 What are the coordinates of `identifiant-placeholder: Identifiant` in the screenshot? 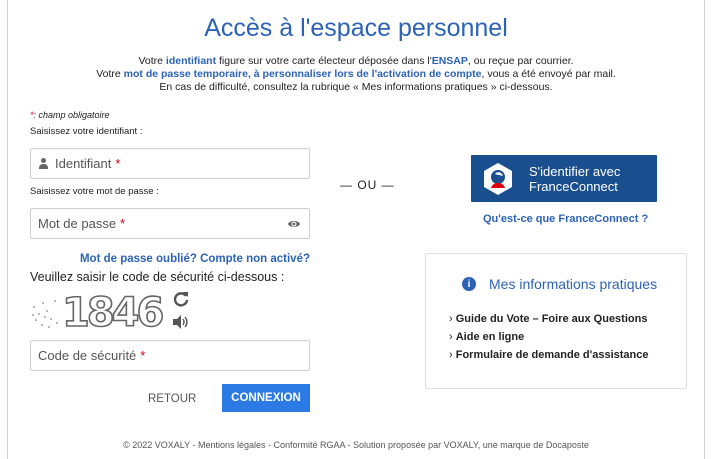 It's located at (83, 163).